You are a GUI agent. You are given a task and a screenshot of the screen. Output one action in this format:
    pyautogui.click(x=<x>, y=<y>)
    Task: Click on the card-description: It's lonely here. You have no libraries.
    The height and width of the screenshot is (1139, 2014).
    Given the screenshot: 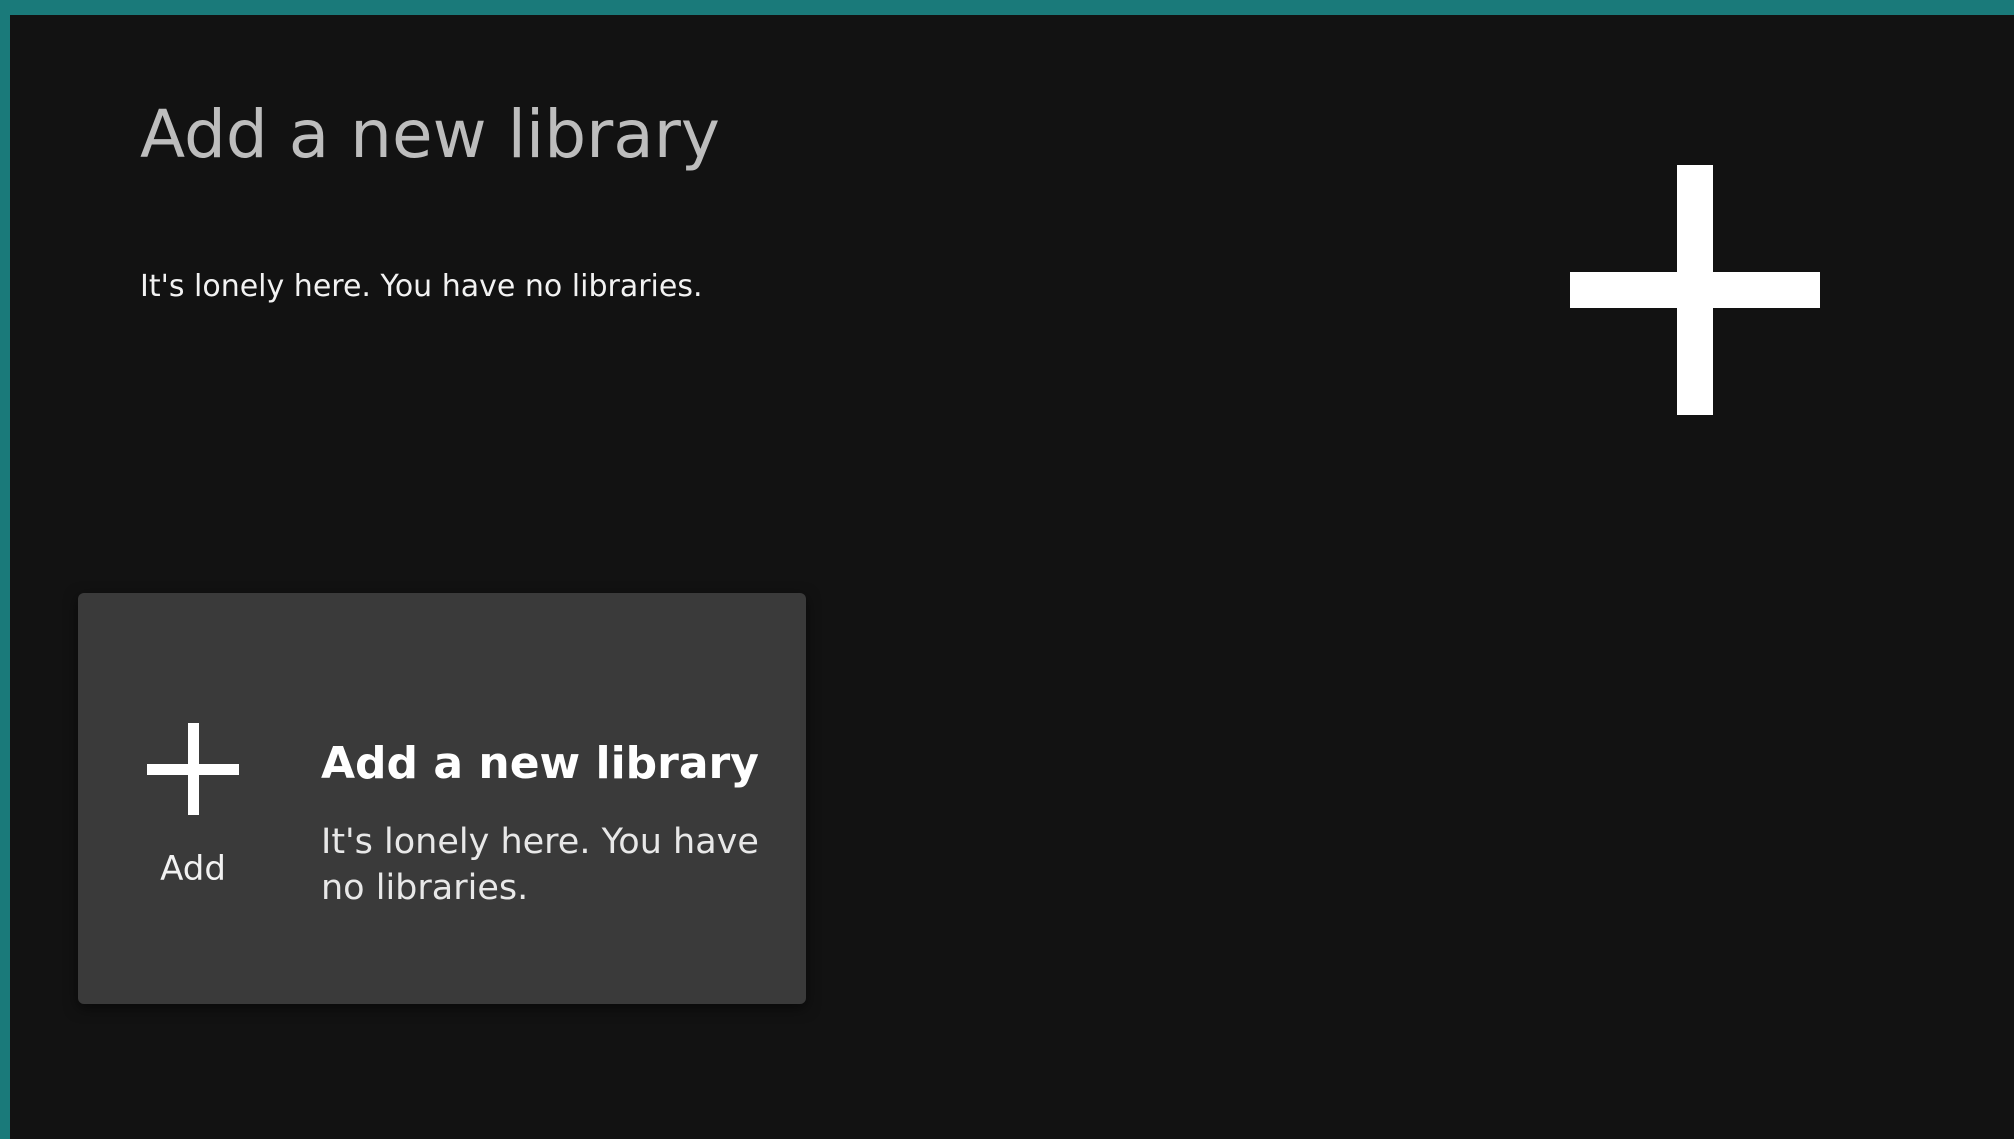 What is the action you would take?
    pyautogui.click(x=540, y=865)
    